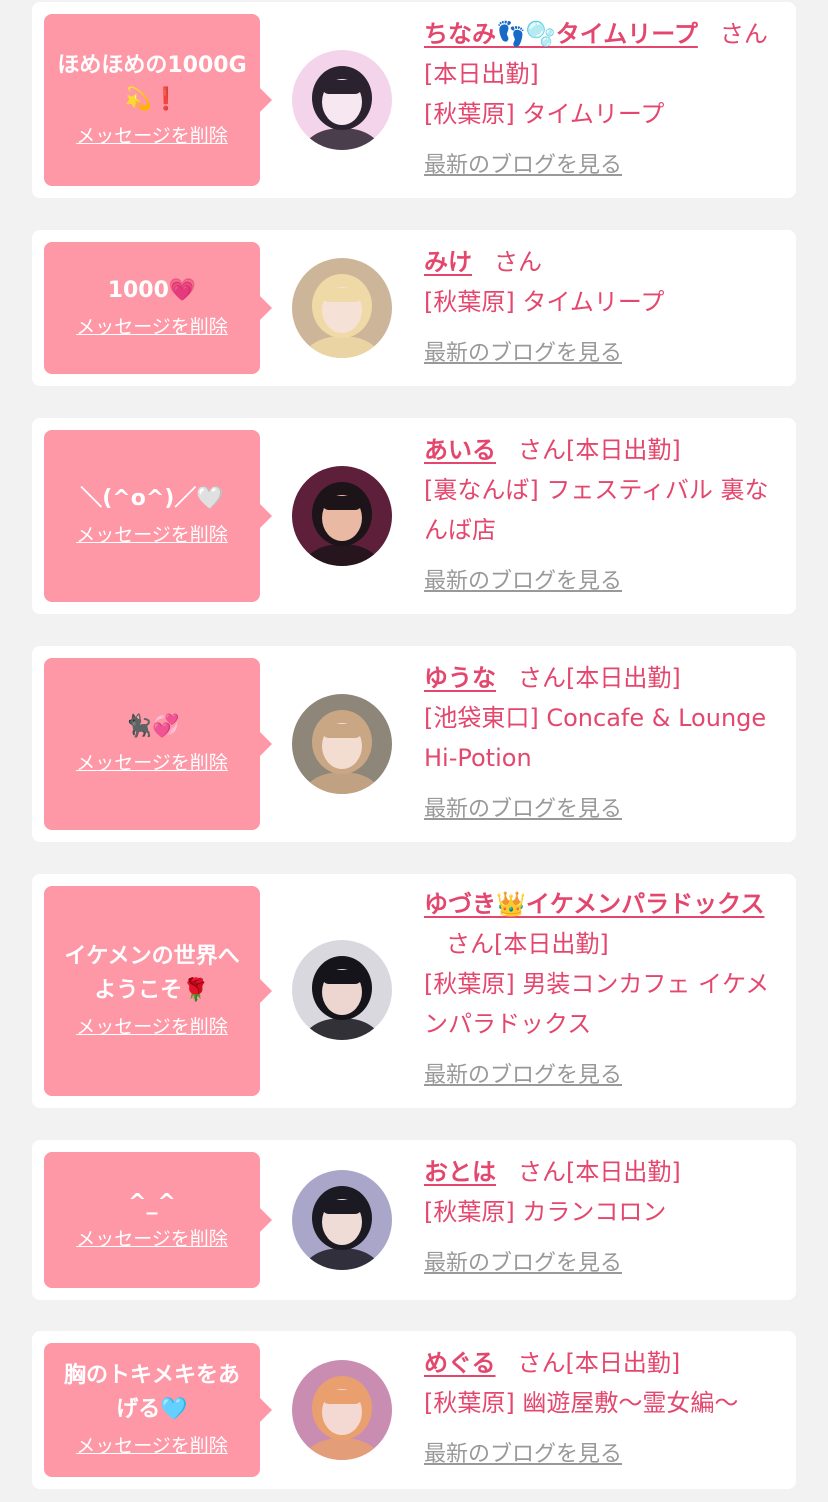 This screenshot has height=1502, width=828. Describe the element at coordinates (158, 516) in the screenshot. I see `message-bubble: ＼(^o^)／🤍 メッセージを削除` at that location.